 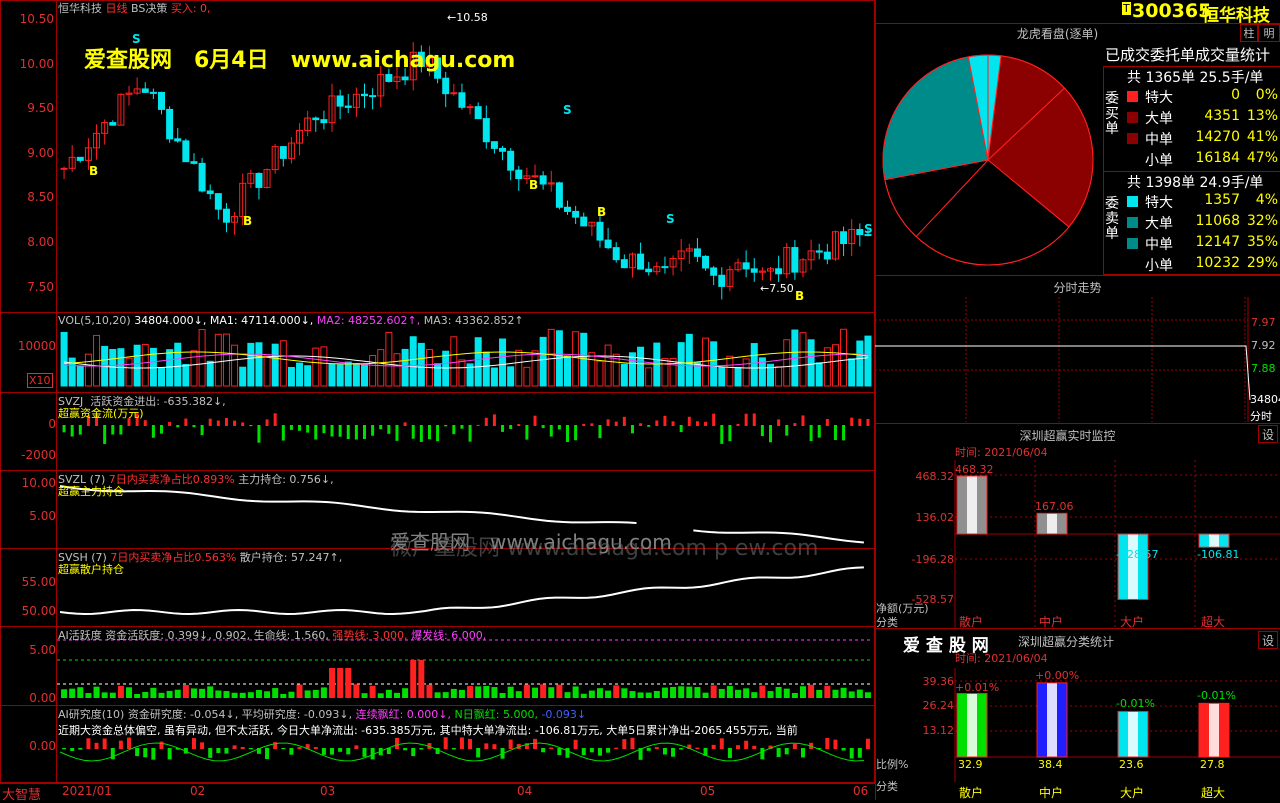 I want to click on order-pct: 29%, so click(x=1262, y=263).